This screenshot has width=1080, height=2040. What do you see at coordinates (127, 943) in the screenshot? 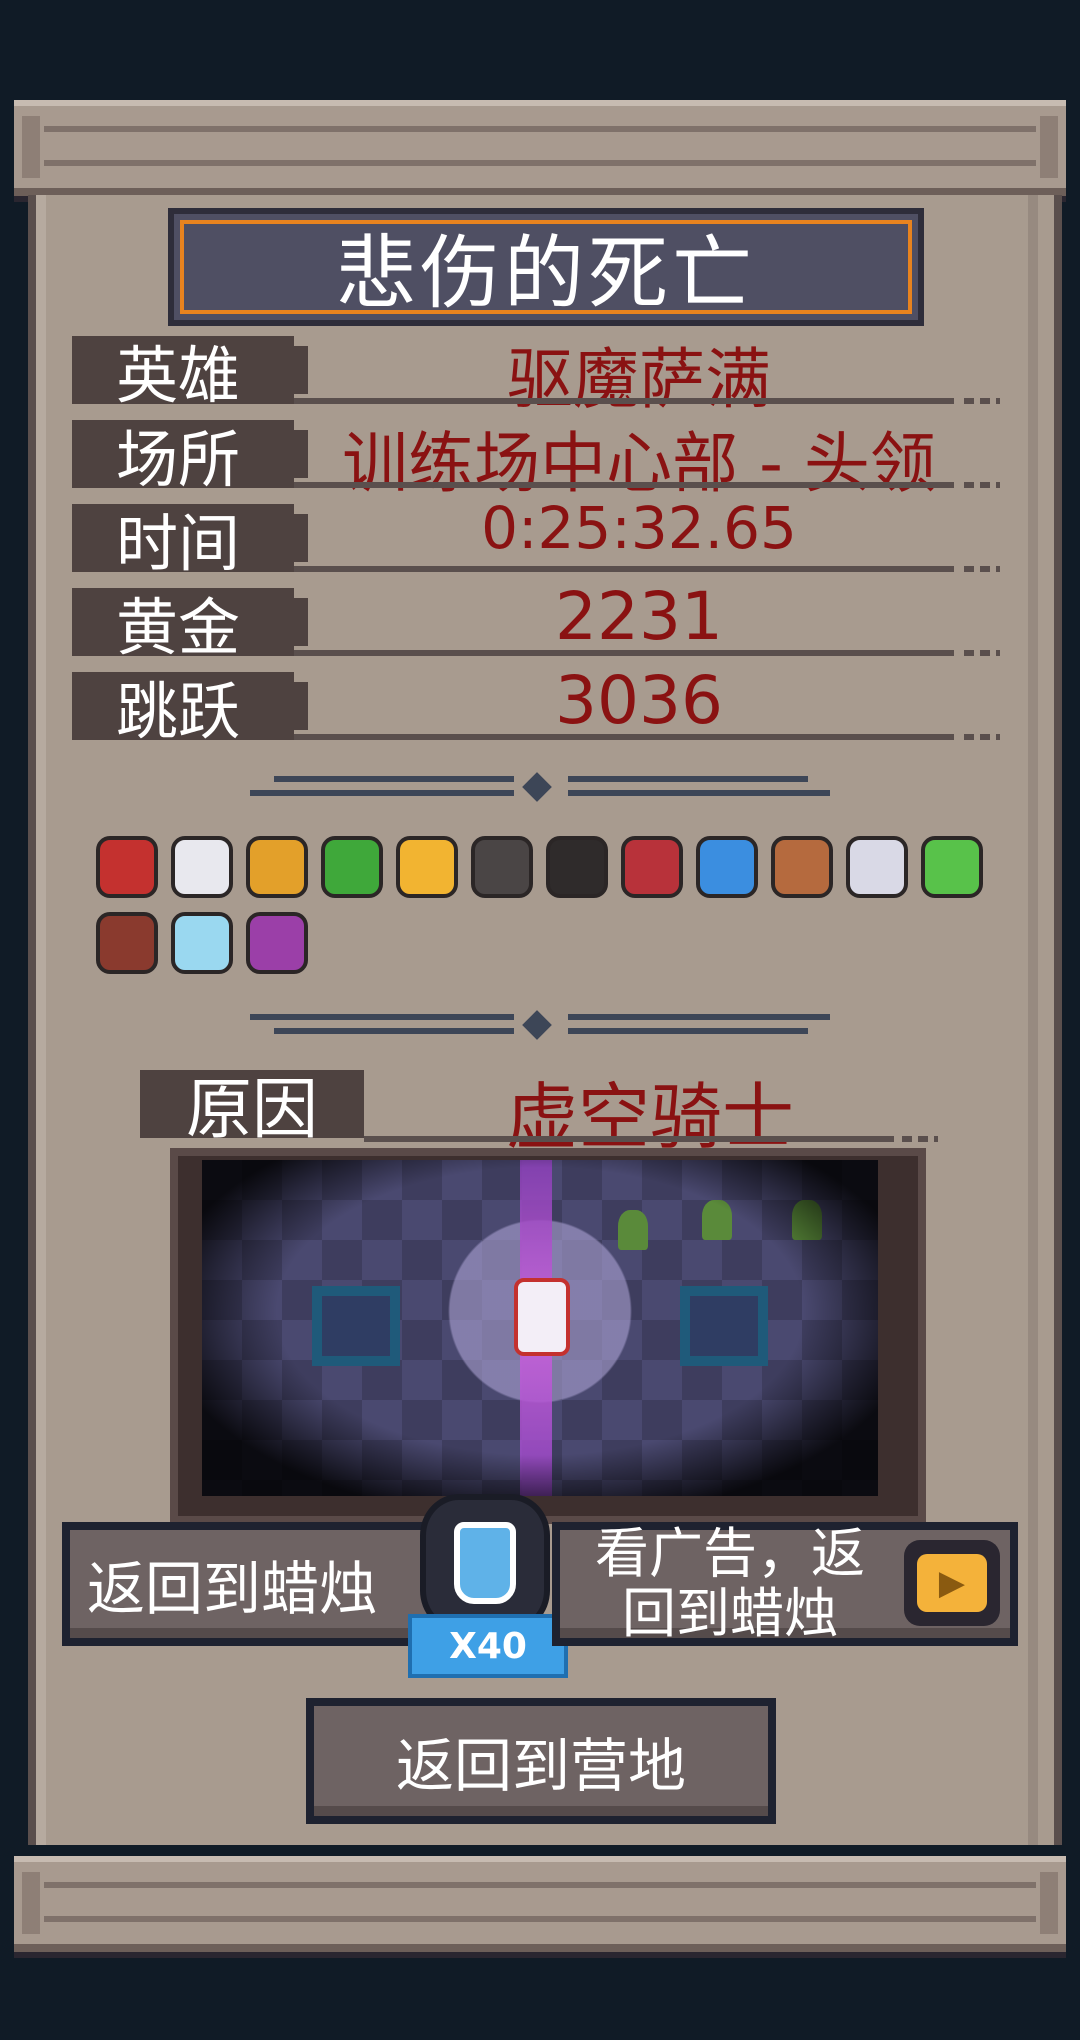
I see `treasure-chest-icon` at bounding box center [127, 943].